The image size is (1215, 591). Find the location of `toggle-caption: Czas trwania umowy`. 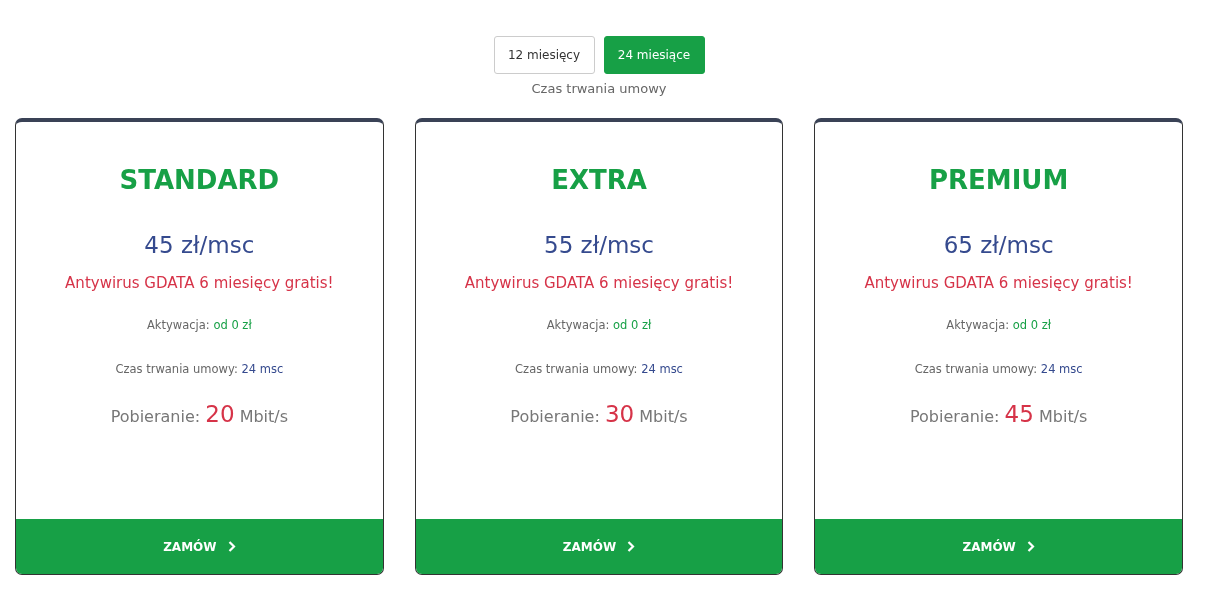

toggle-caption: Czas trwania umowy is located at coordinates (599, 88).